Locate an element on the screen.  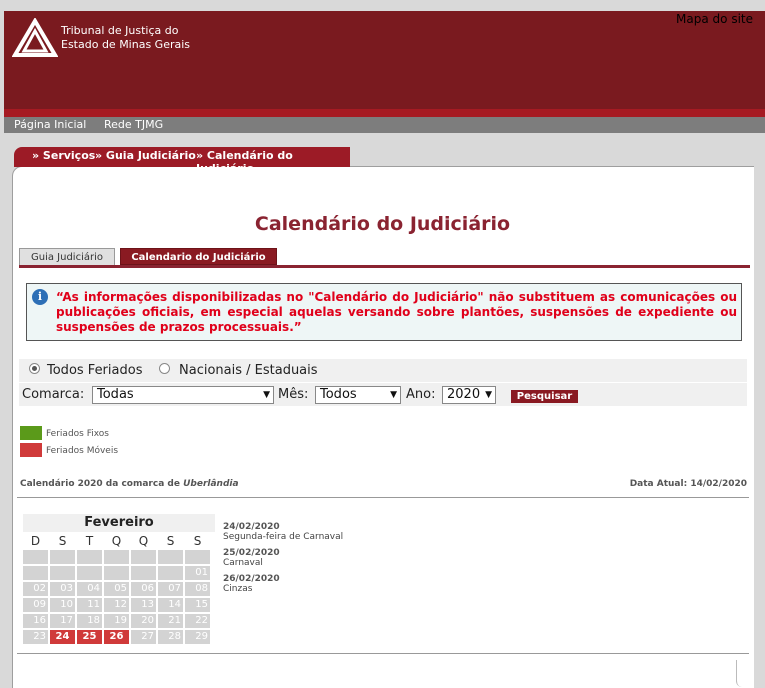
breadcrumb-calendario: » Calendário do Judiciário is located at coordinates (273, 162).